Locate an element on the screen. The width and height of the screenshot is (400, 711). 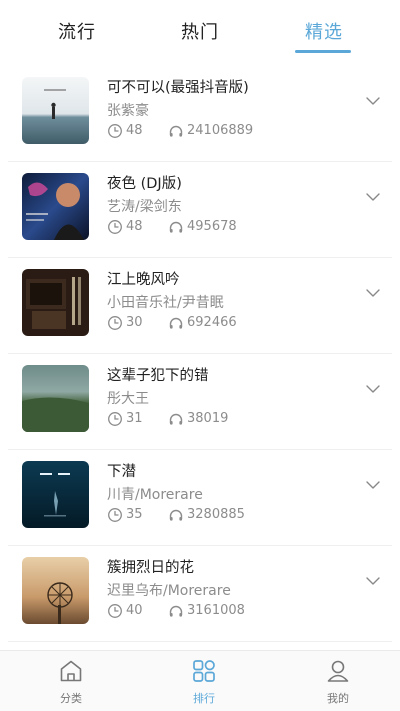
song-play-count: 692466 is located at coordinates (212, 322).